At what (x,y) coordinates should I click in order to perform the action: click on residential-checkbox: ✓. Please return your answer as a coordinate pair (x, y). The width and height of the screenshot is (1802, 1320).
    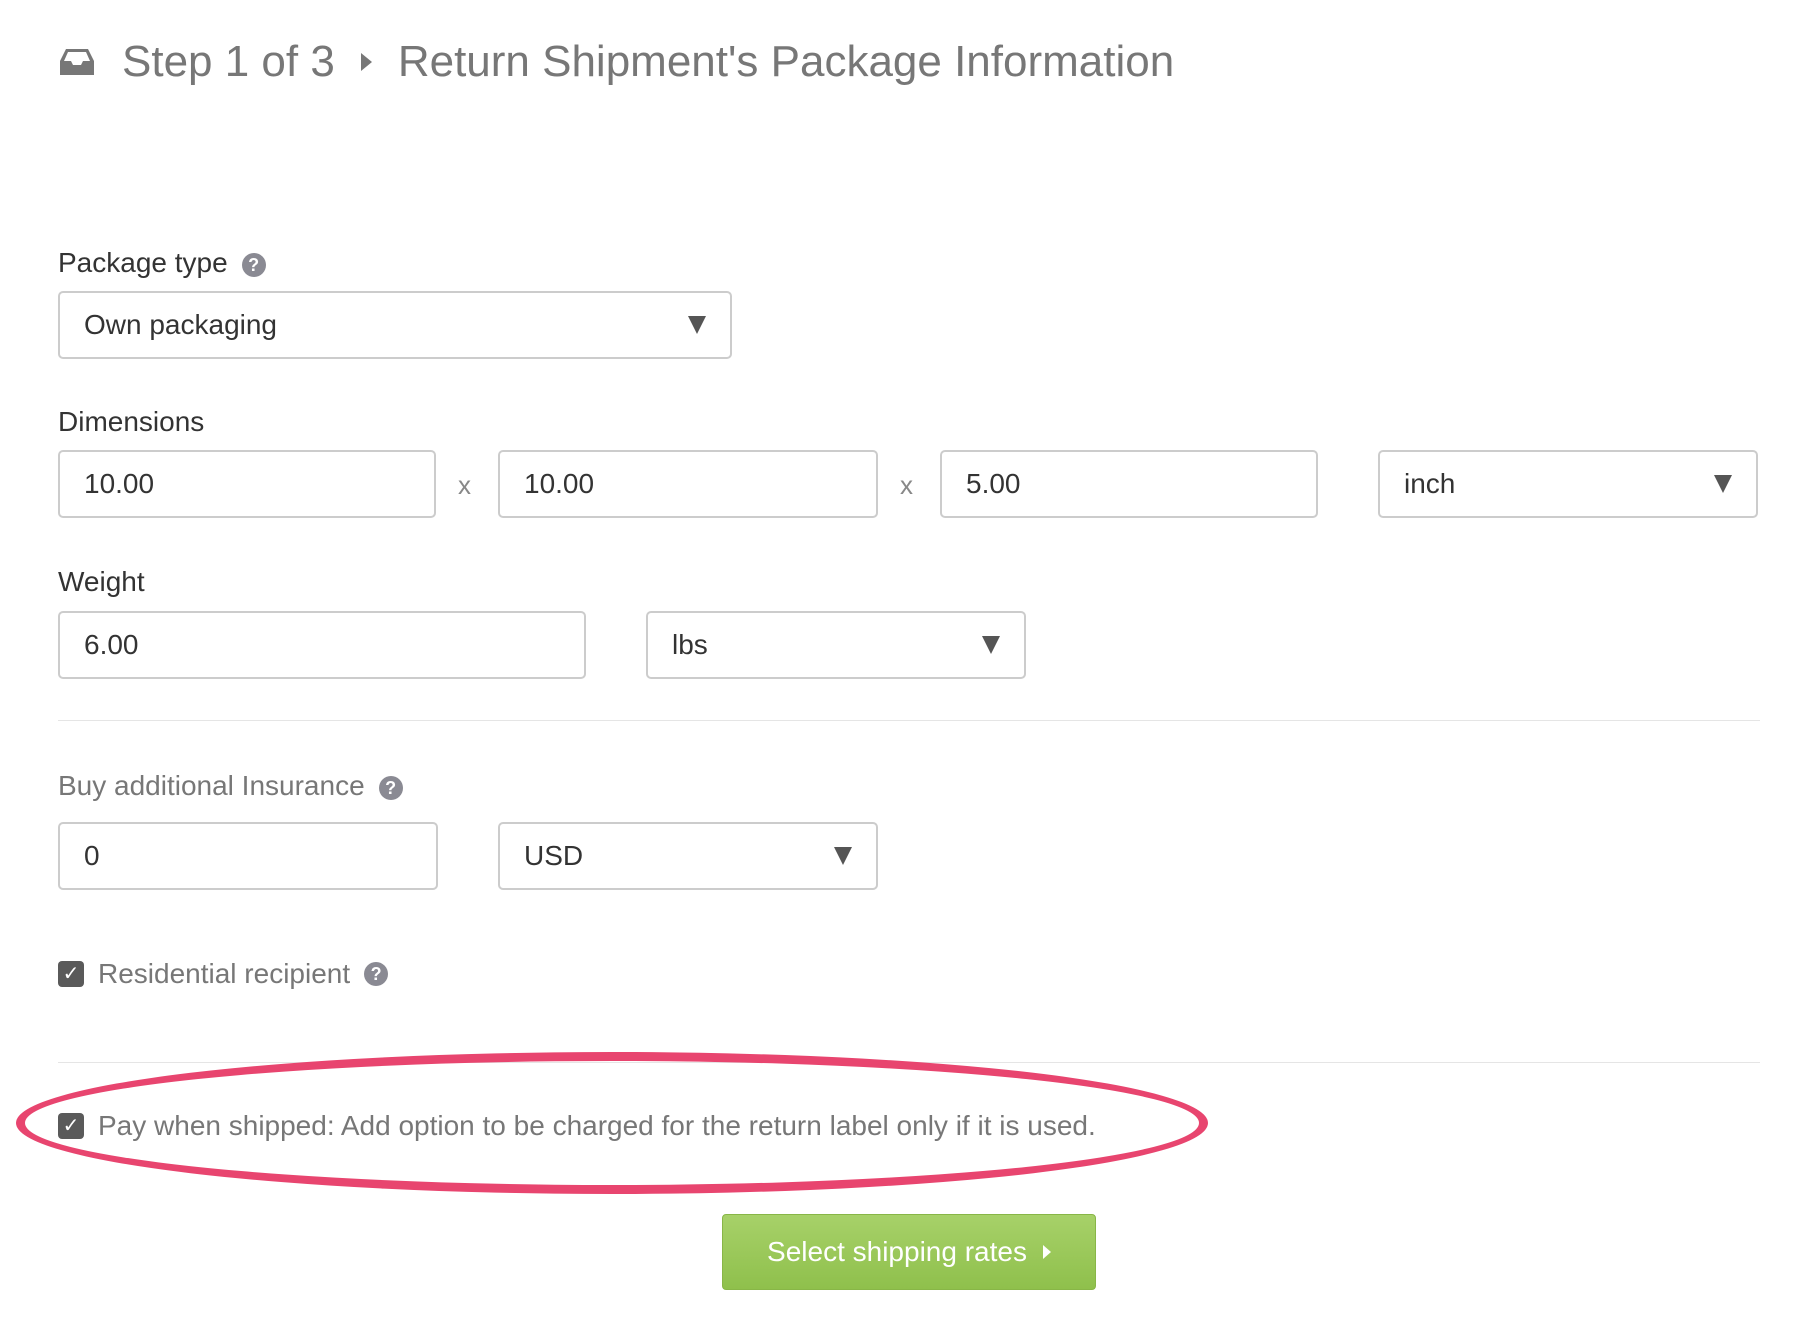
    Looking at the image, I should click on (71, 974).